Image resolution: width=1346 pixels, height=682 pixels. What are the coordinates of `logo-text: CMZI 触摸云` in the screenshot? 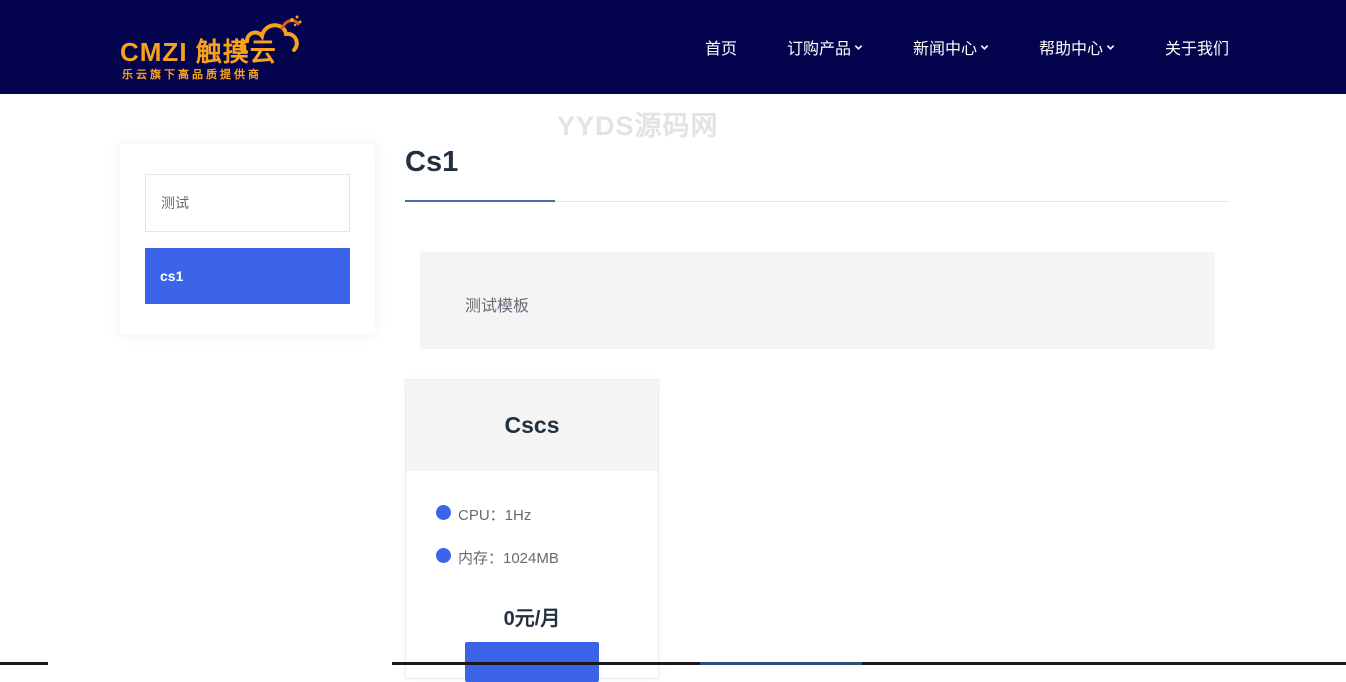 It's located at (198, 52).